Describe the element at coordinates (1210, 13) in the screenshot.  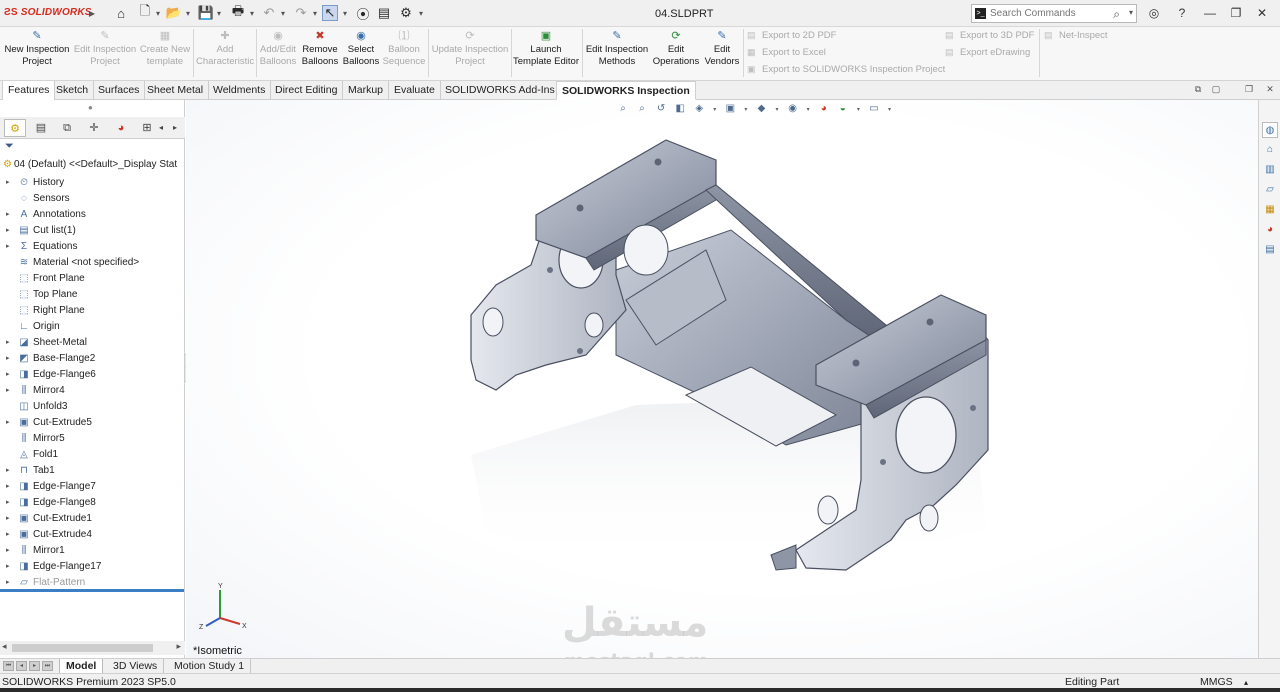
I see `minimize-icon: —` at that location.